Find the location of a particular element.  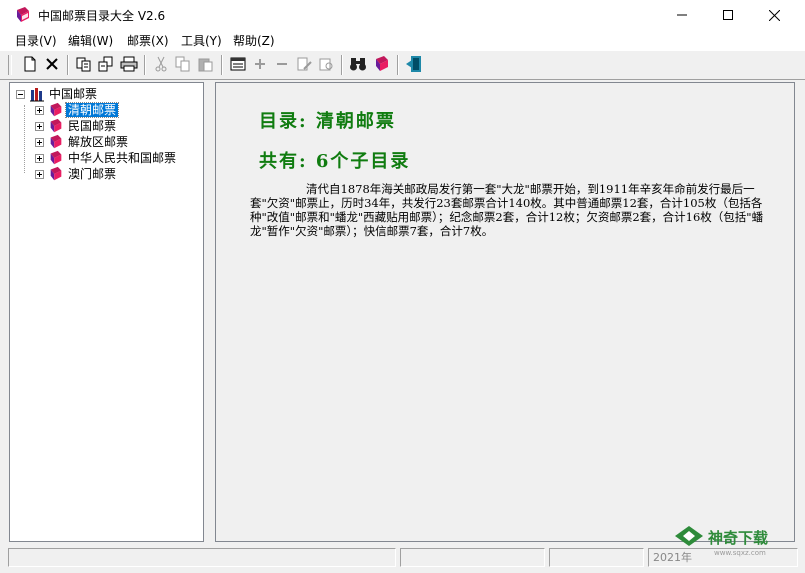

menu-help: 帮助(Z) is located at coordinates (254, 40).